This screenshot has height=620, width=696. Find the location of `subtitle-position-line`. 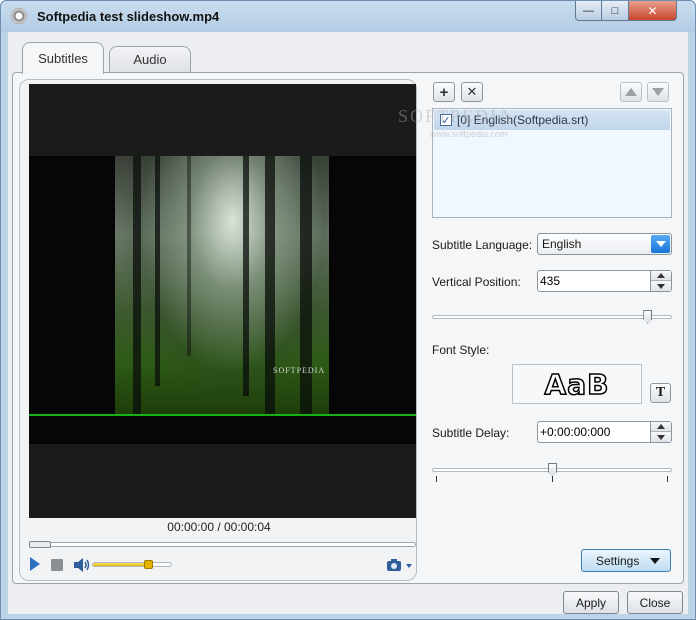

subtitle-position-line is located at coordinates (222, 415).